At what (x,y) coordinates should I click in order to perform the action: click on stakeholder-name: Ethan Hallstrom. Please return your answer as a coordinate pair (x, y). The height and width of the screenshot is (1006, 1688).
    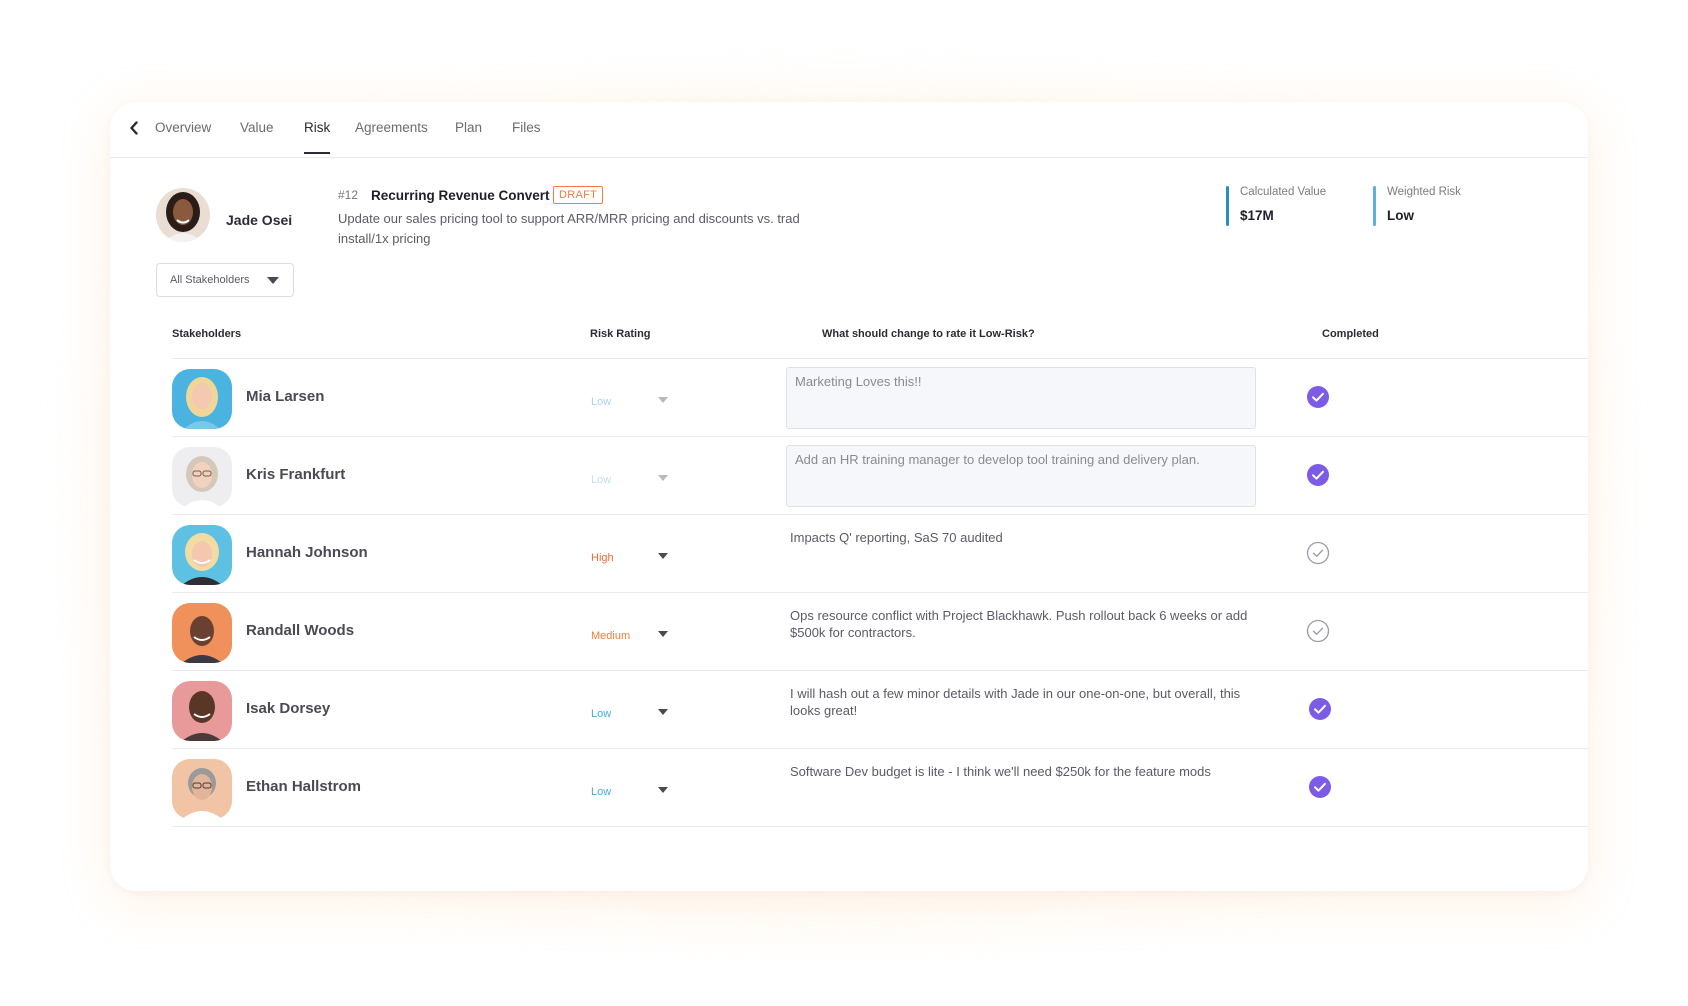
    Looking at the image, I should click on (304, 786).